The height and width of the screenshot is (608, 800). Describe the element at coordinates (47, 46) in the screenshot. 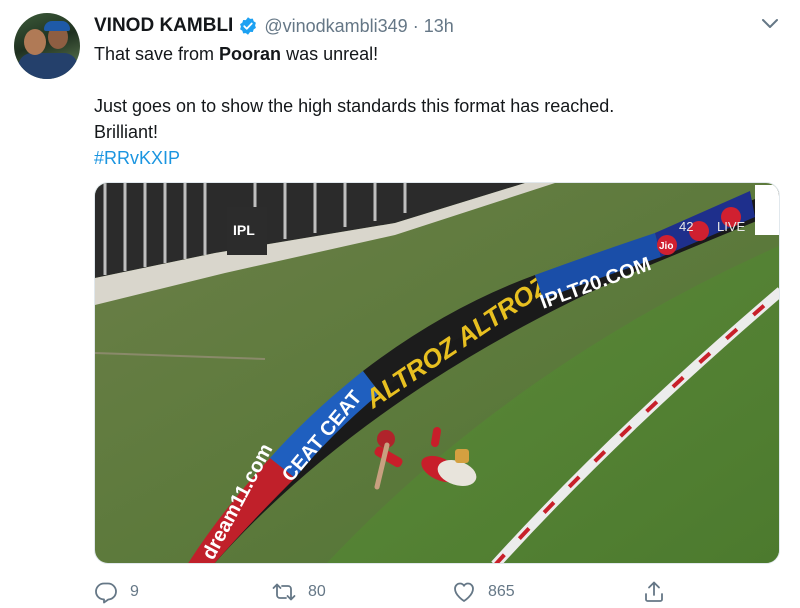

I see `author-avatar` at that location.